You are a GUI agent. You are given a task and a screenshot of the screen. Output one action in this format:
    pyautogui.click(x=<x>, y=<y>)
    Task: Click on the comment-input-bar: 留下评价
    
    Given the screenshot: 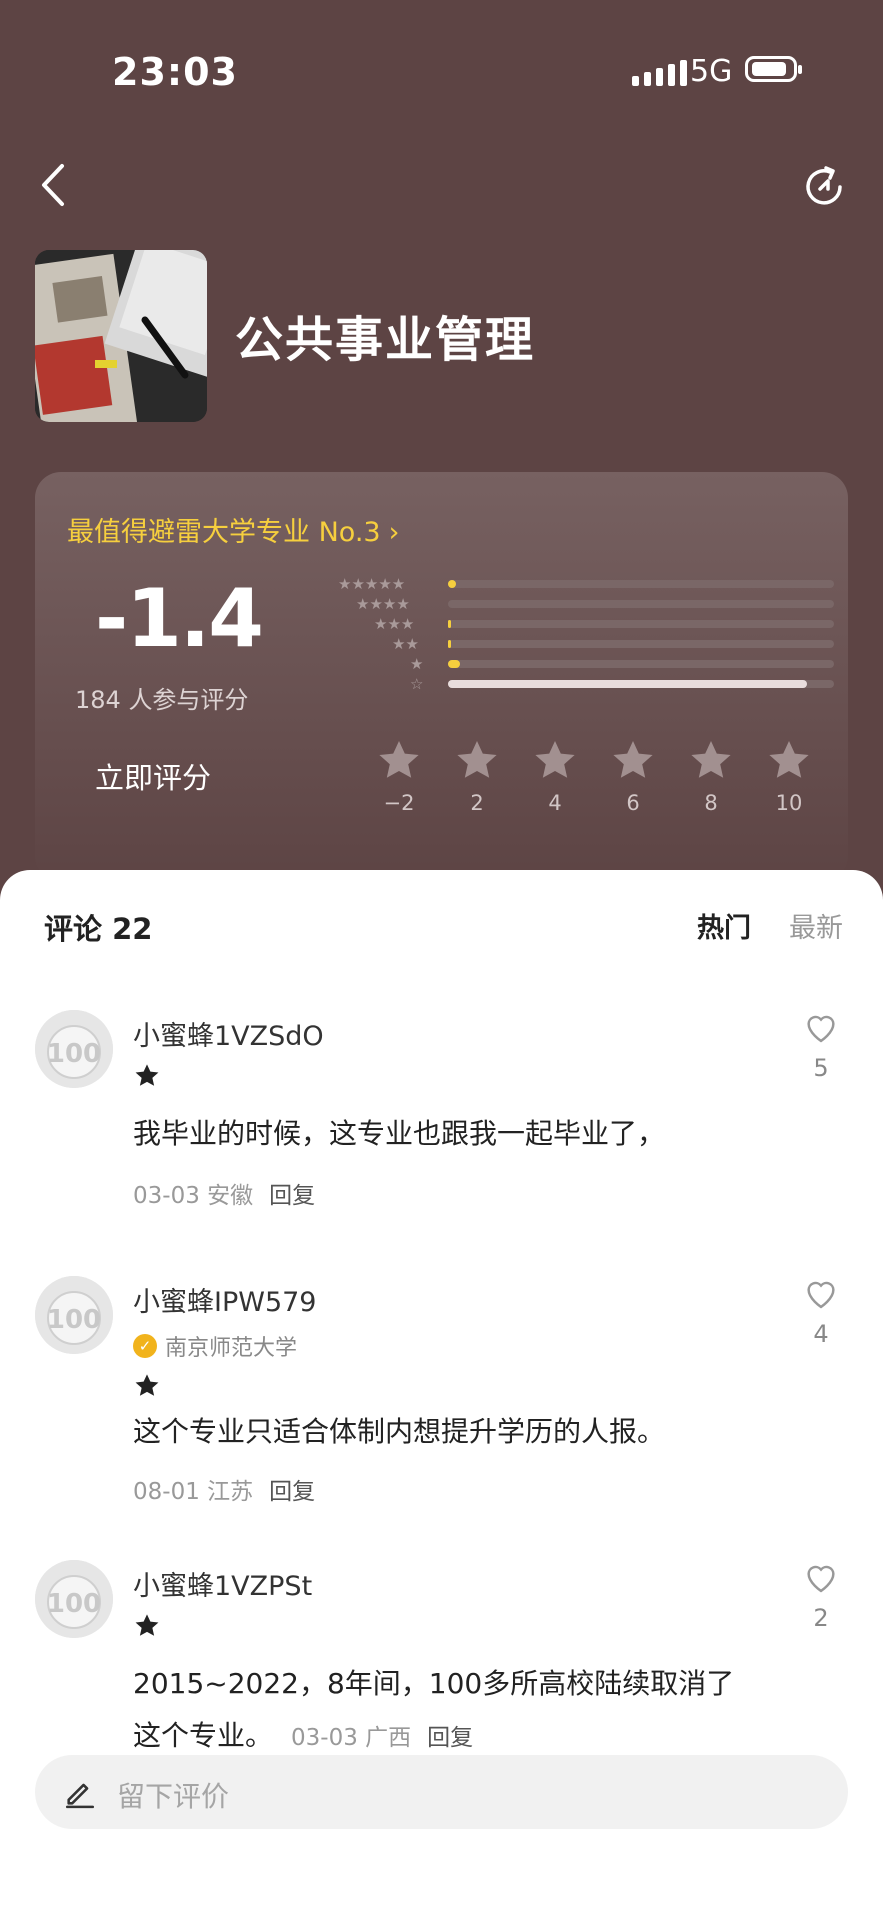 What is the action you would take?
    pyautogui.click(x=441, y=1792)
    